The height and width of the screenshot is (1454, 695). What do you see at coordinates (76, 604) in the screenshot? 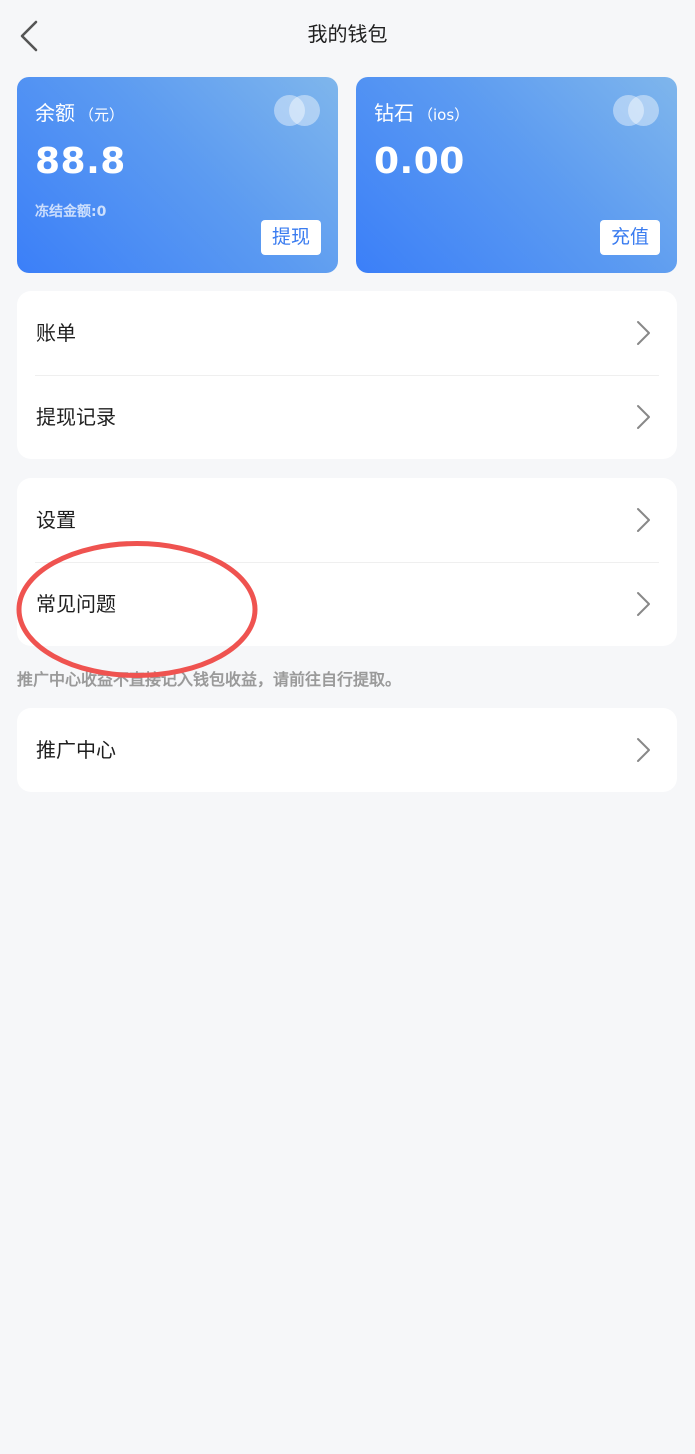
I see `list-item-label: 常见问题` at bounding box center [76, 604].